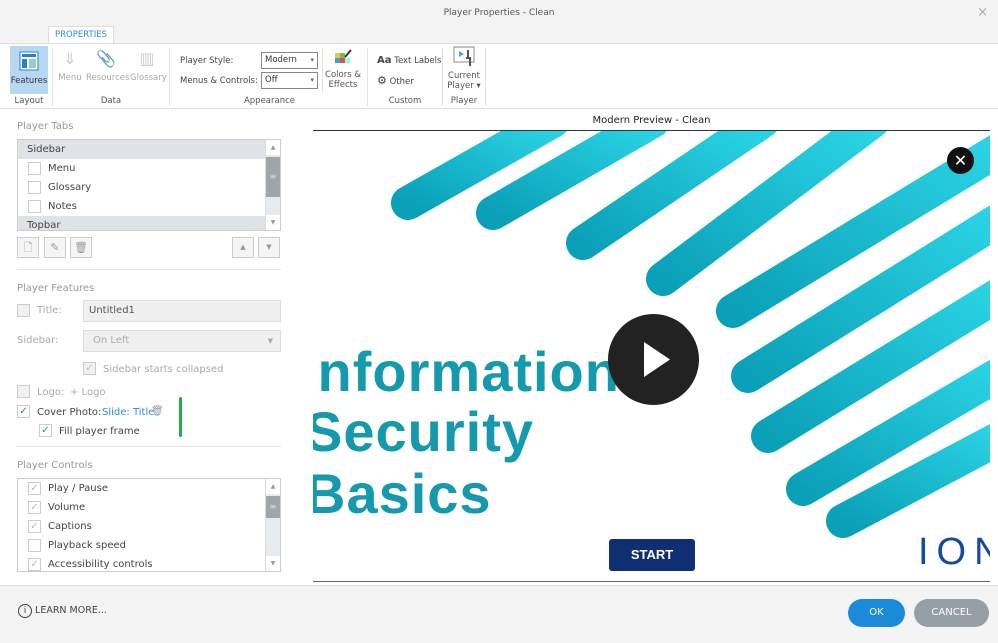  I want to click on features-button: Features, so click(29, 70).